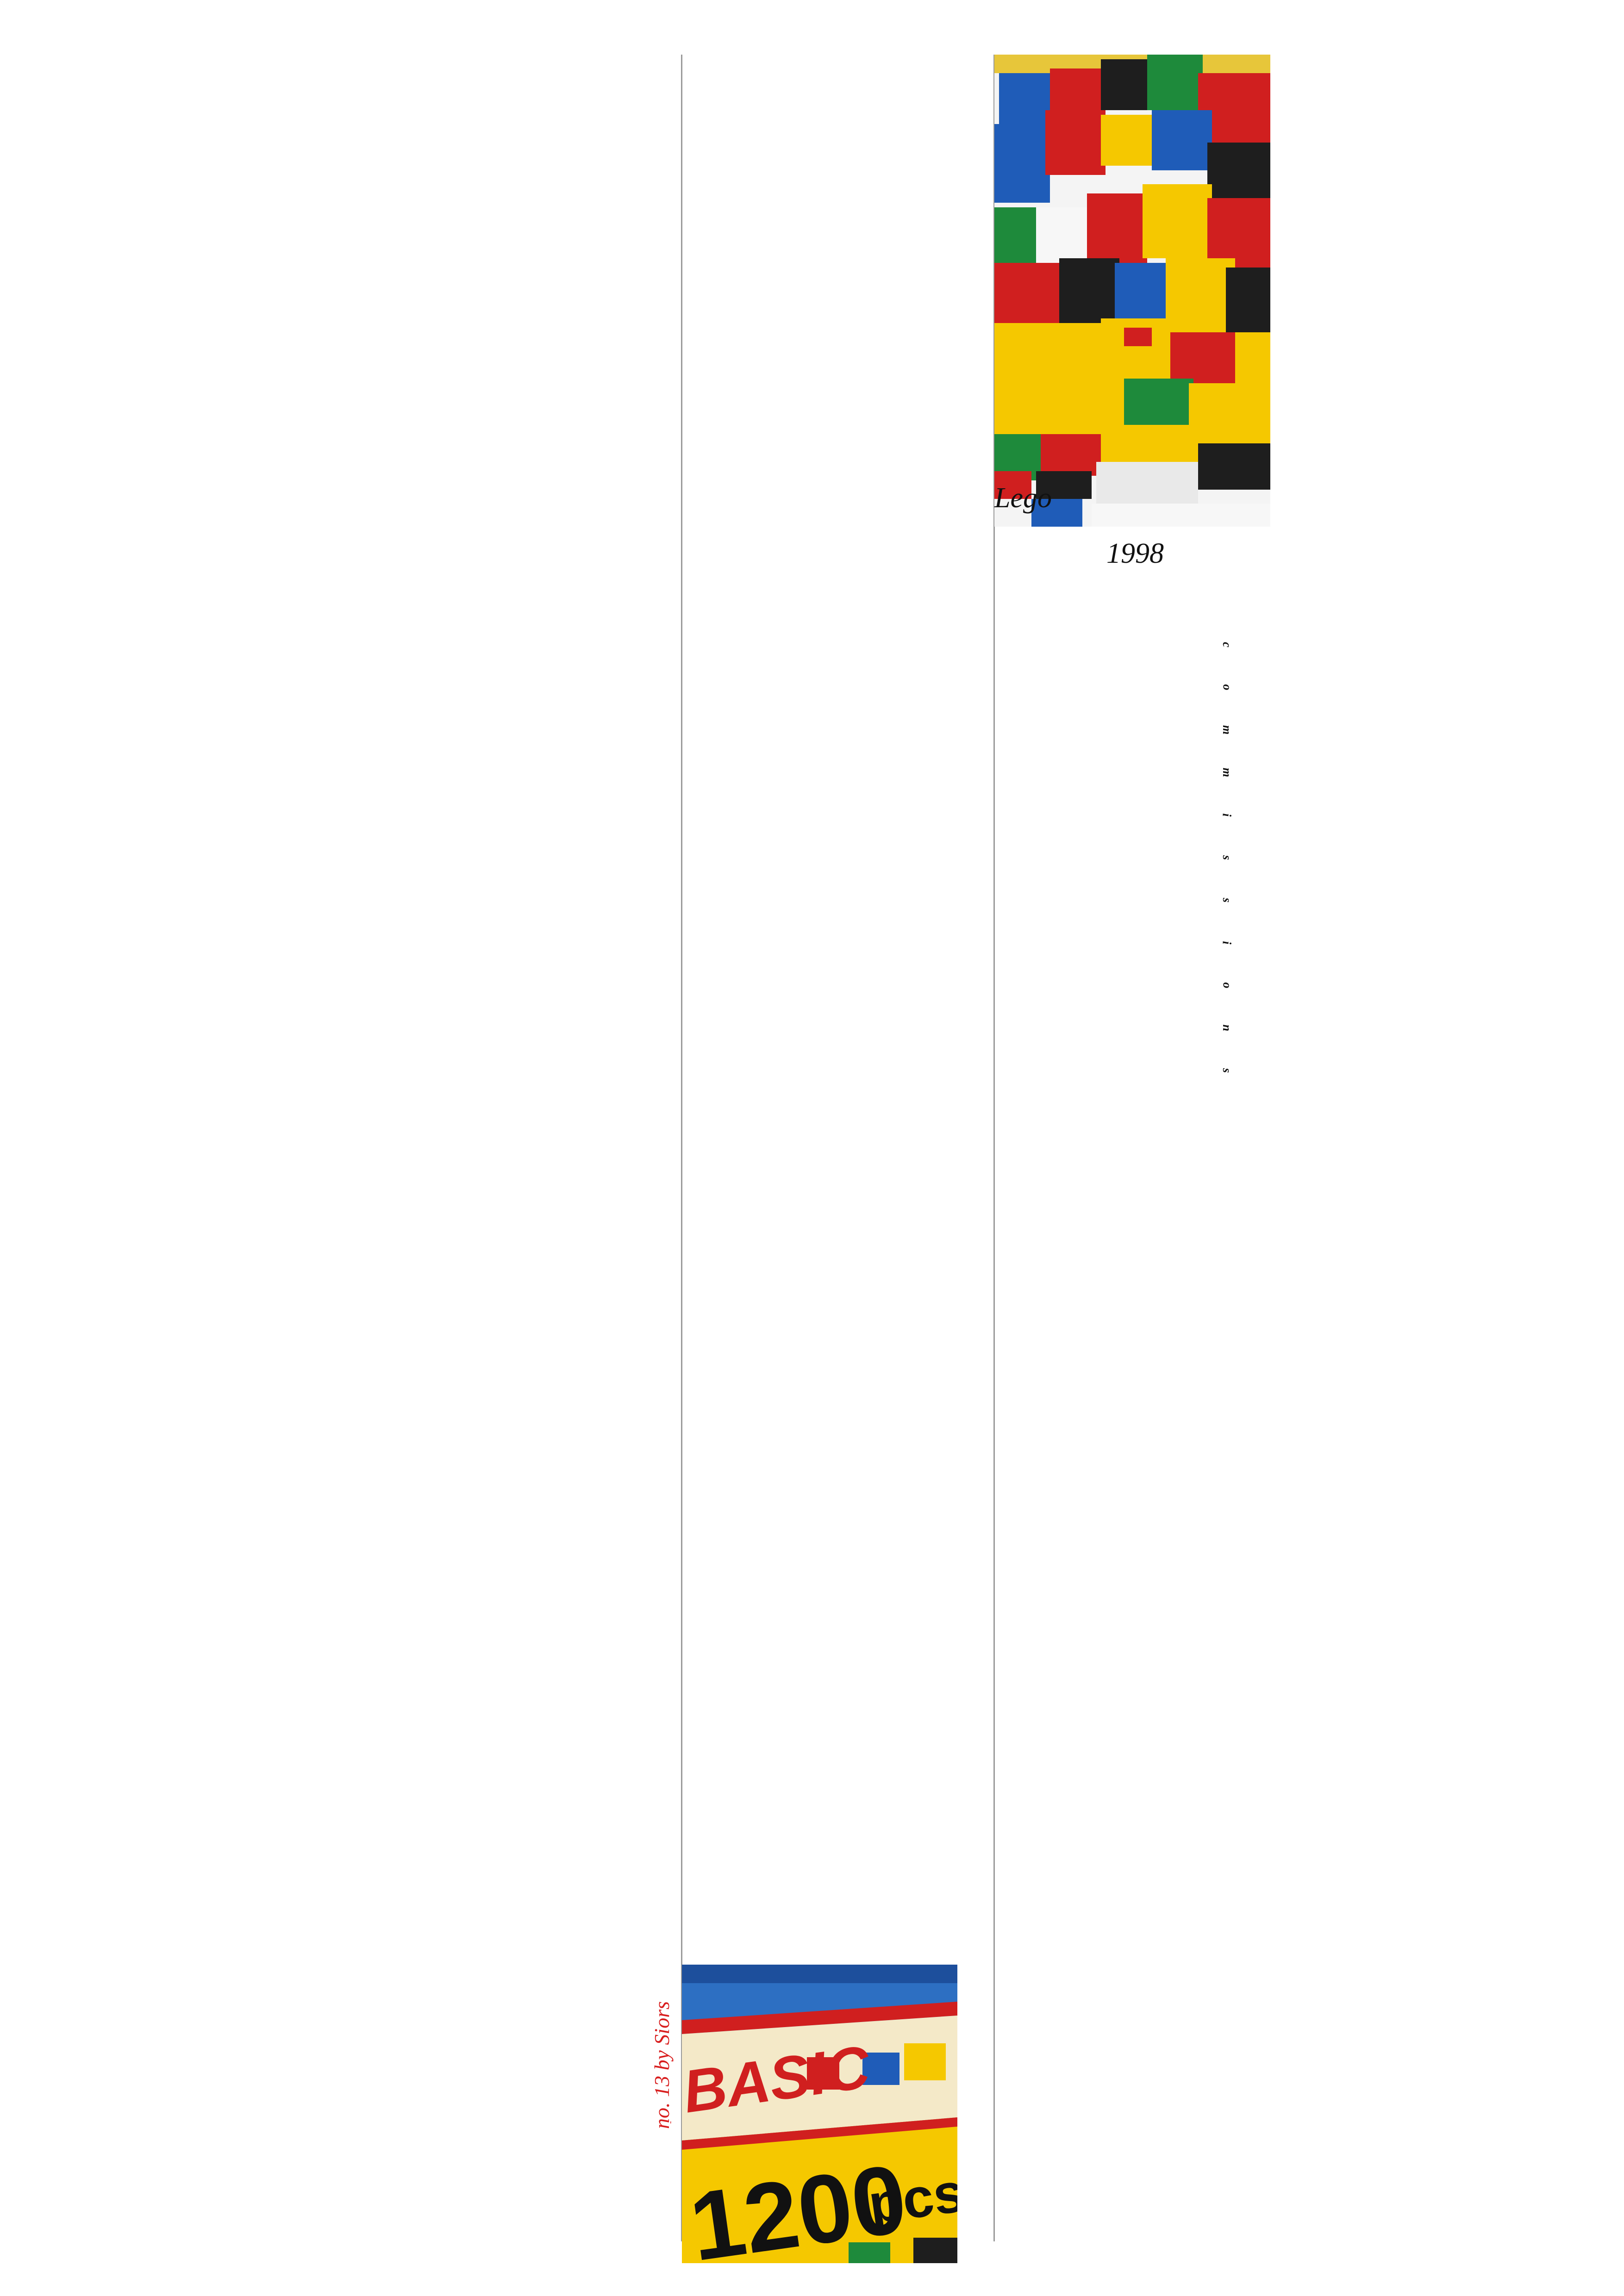 This screenshot has width=1624, height=2296. What do you see at coordinates (819, 2114) in the screenshot?
I see `lego-box-photo: BASIC 1200 pcs/` at bounding box center [819, 2114].